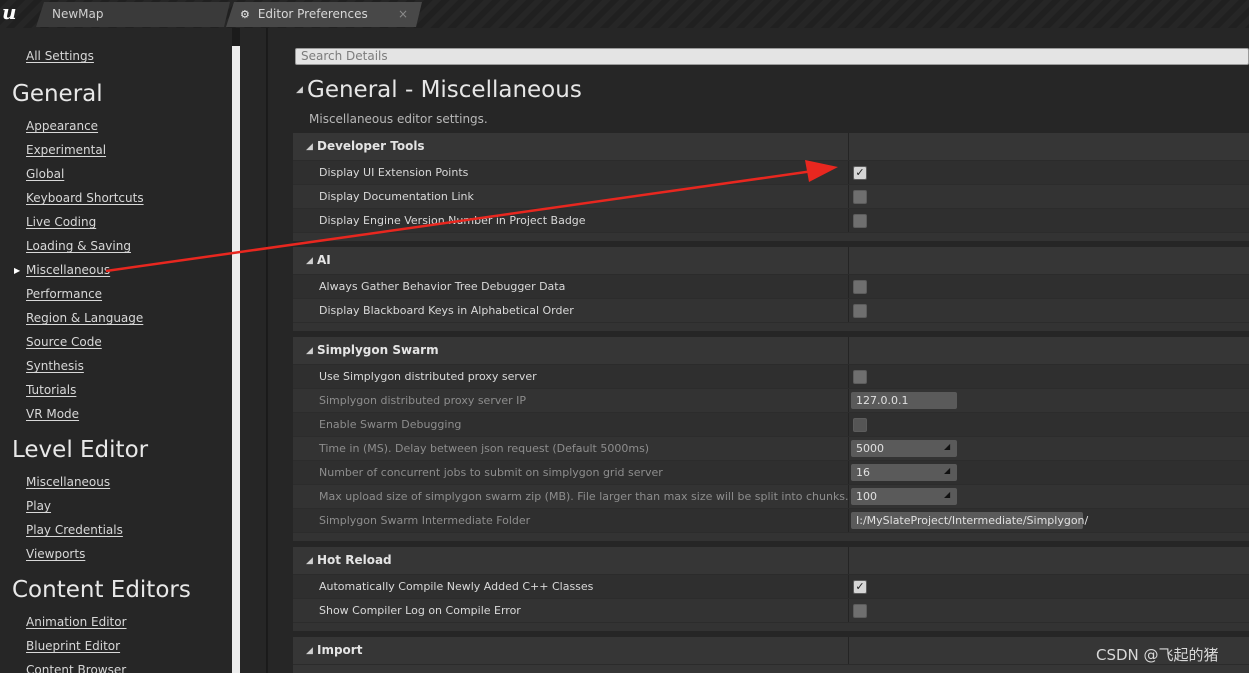  Describe the element at coordinates (78, 246) in the screenshot. I see `nav-item: Loading & Saving` at that location.